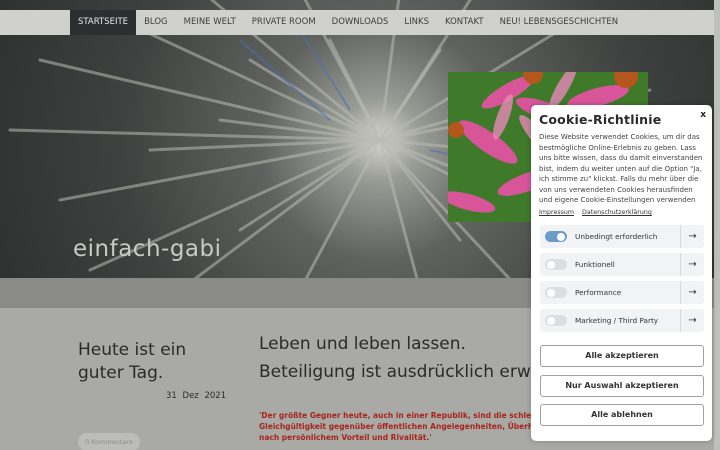 The width and height of the screenshot is (720, 450). I want to click on post-date-day: 31, so click(171, 396).